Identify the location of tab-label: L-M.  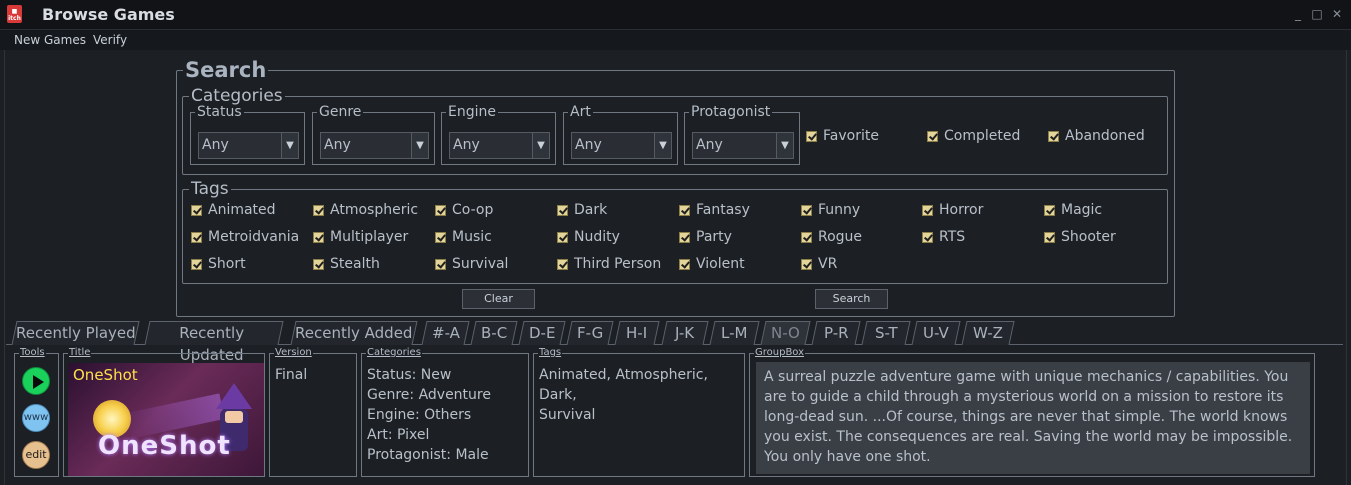
(734, 333).